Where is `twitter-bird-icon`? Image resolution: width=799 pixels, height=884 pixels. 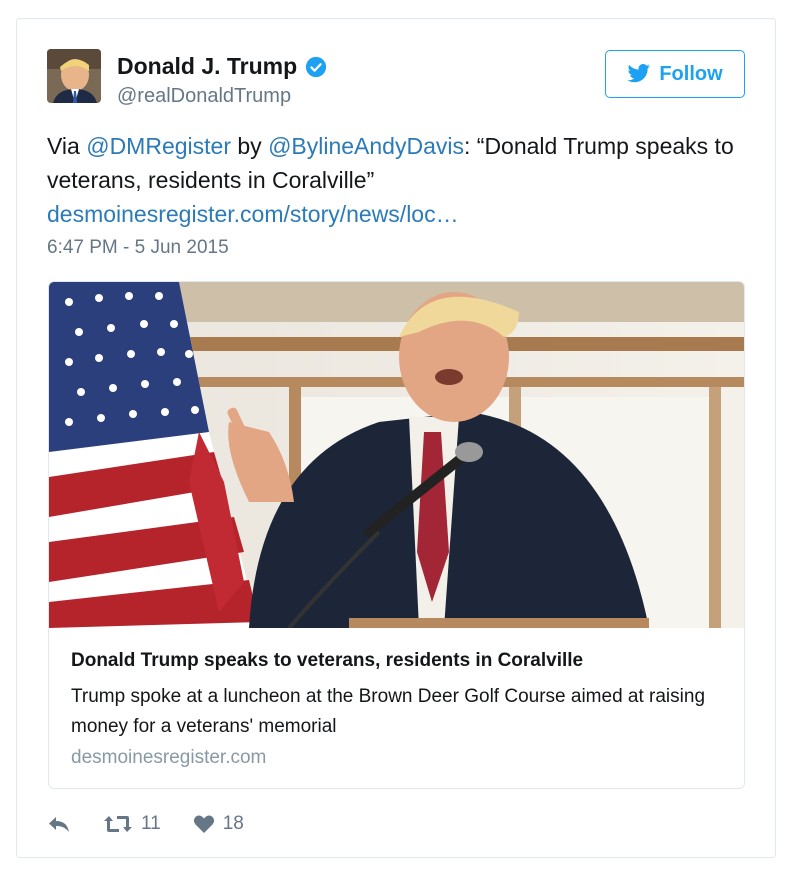 twitter-bird-icon is located at coordinates (639, 73).